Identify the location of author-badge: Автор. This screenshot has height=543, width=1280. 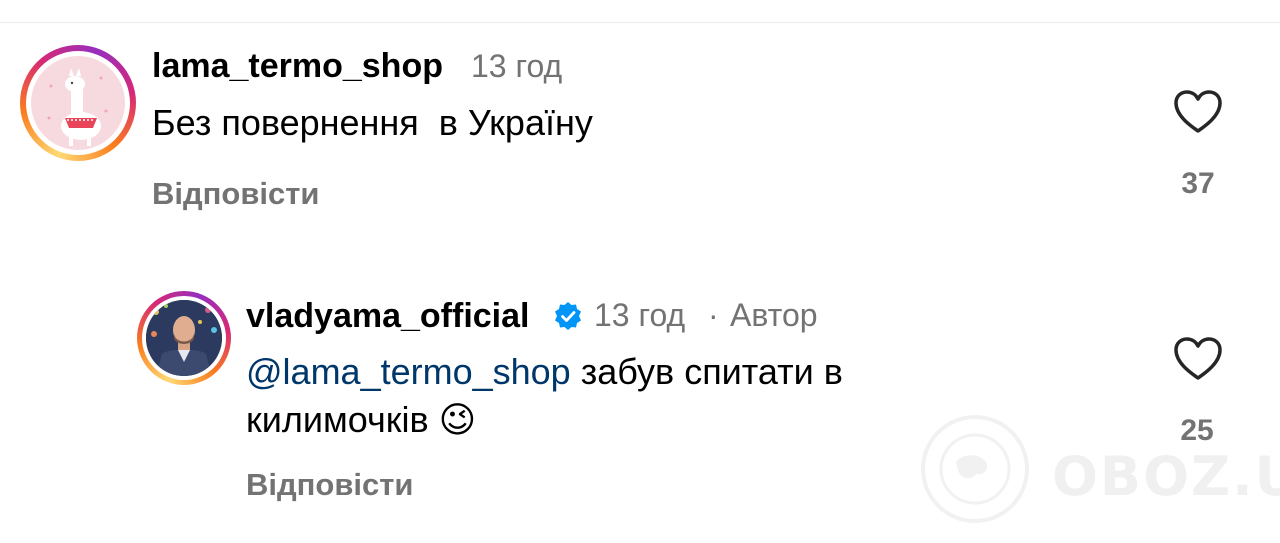
(774, 315).